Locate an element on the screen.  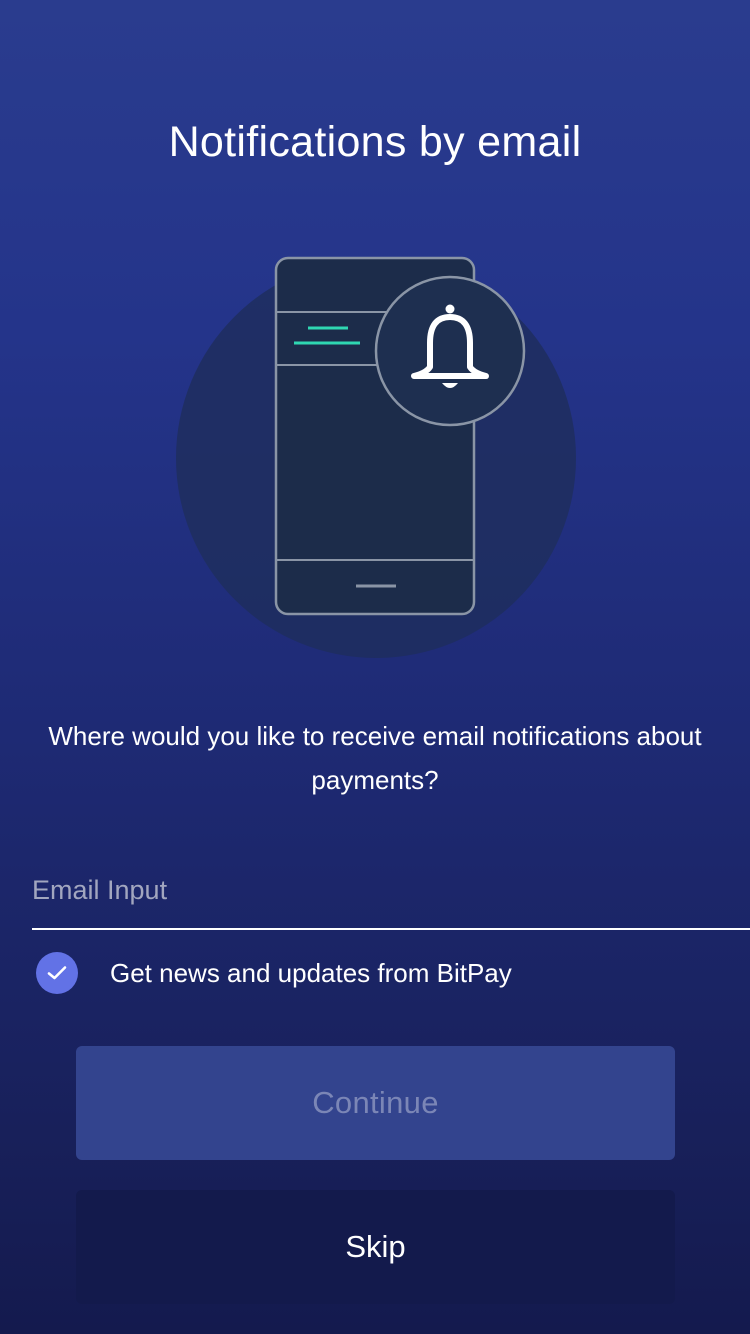
news-updates-label: Get news and updates from BitPay is located at coordinates (311, 972).